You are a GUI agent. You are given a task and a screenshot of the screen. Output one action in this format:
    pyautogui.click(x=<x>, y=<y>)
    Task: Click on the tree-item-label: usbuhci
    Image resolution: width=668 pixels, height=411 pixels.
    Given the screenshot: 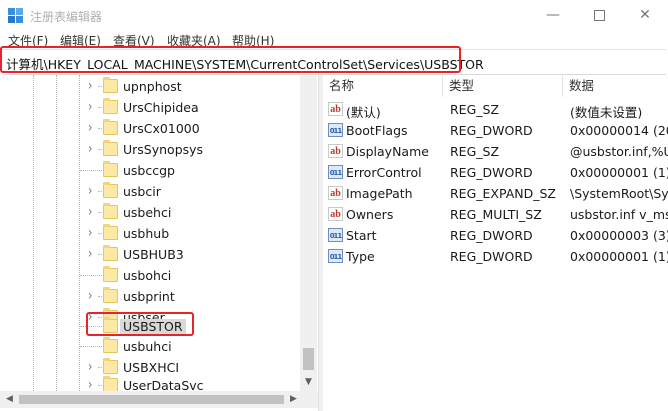 What is the action you would take?
    pyautogui.click(x=147, y=346)
    